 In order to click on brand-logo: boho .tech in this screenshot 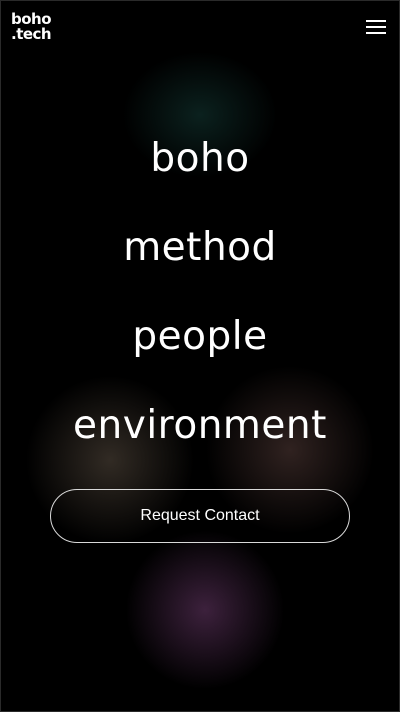, I will do `click(31, 27)`.